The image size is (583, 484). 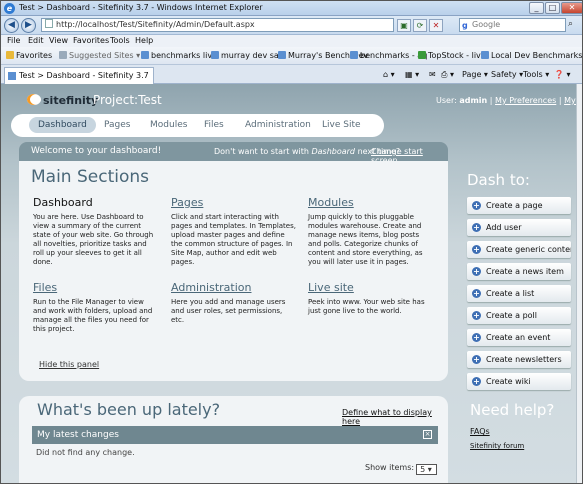 I want to click on tools-menu: Tools ▾, so click(x=536, y=74).